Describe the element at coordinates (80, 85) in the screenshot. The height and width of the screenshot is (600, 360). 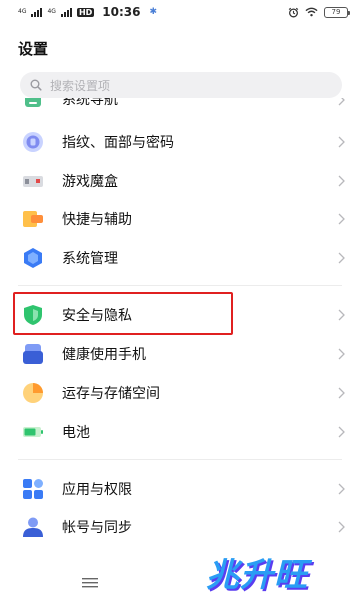
I see `search-placeholder: 搜索设置项` at that location.